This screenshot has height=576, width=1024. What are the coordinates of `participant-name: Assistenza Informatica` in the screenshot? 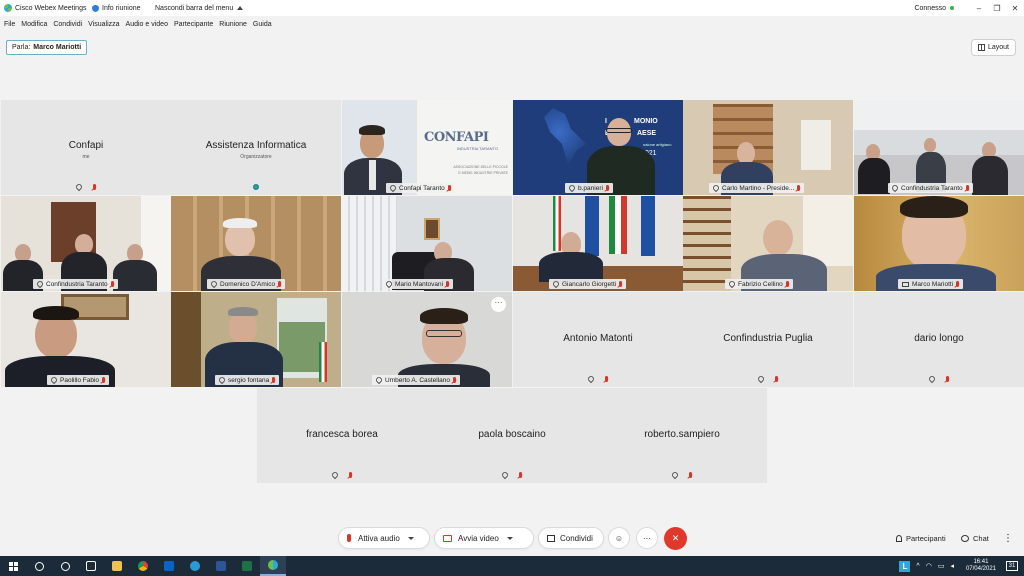 It's located at (256, 145).